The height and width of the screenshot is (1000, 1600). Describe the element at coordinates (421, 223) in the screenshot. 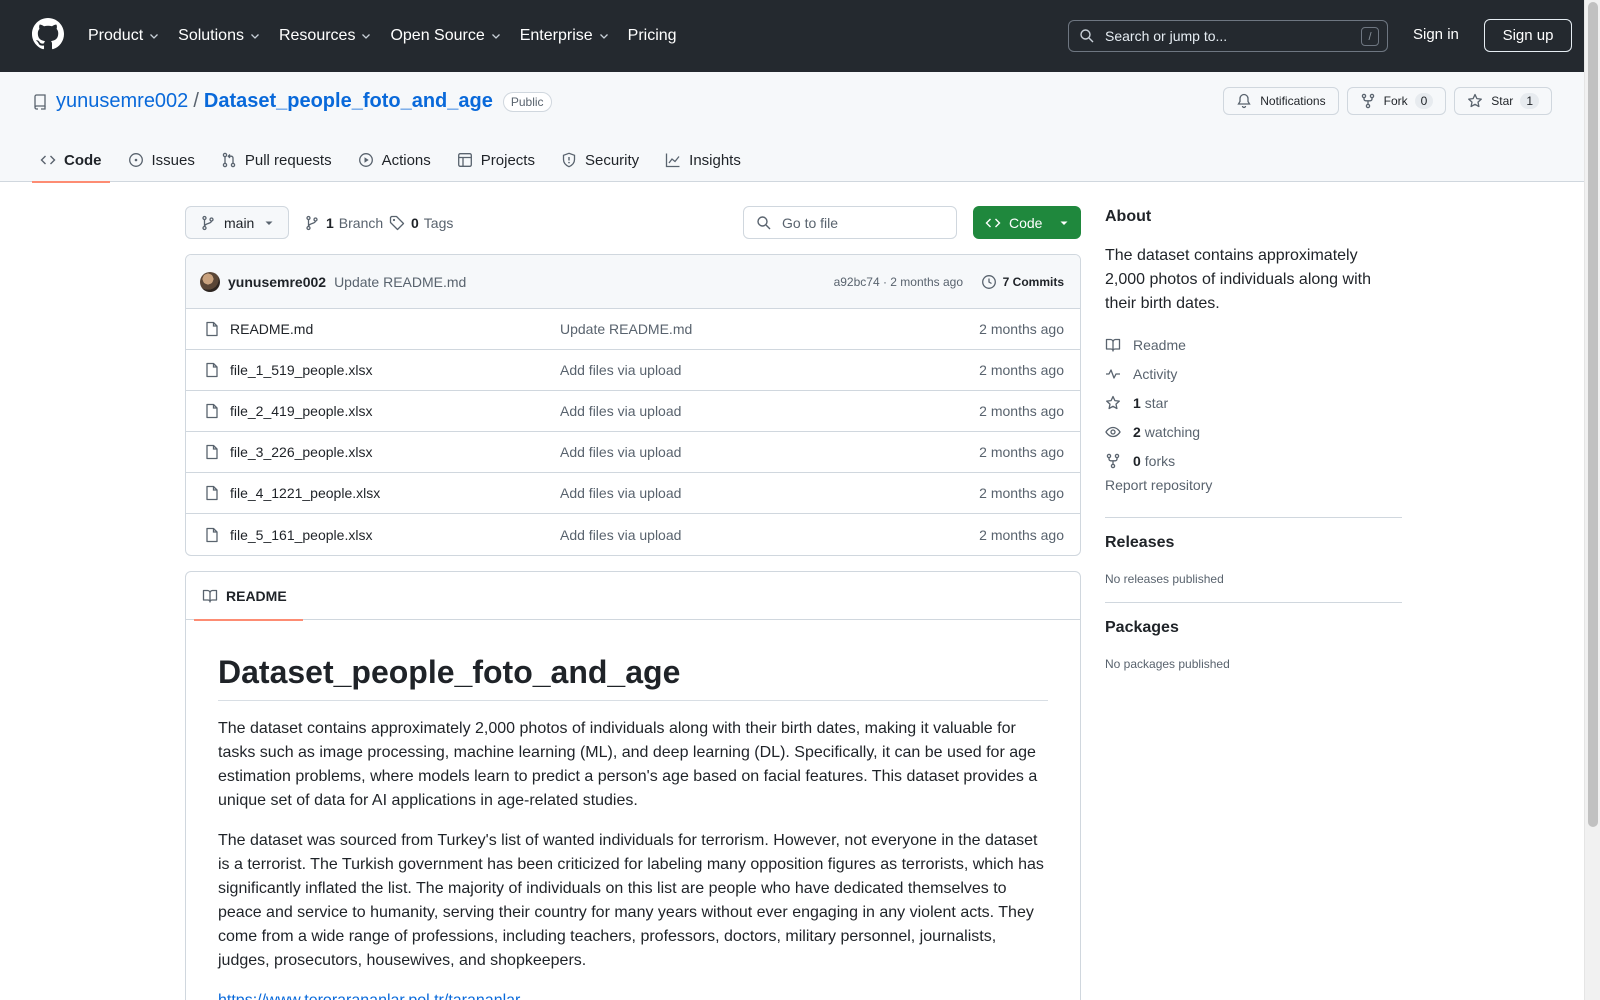

I see `tags-link: 0 Tags` at that location.